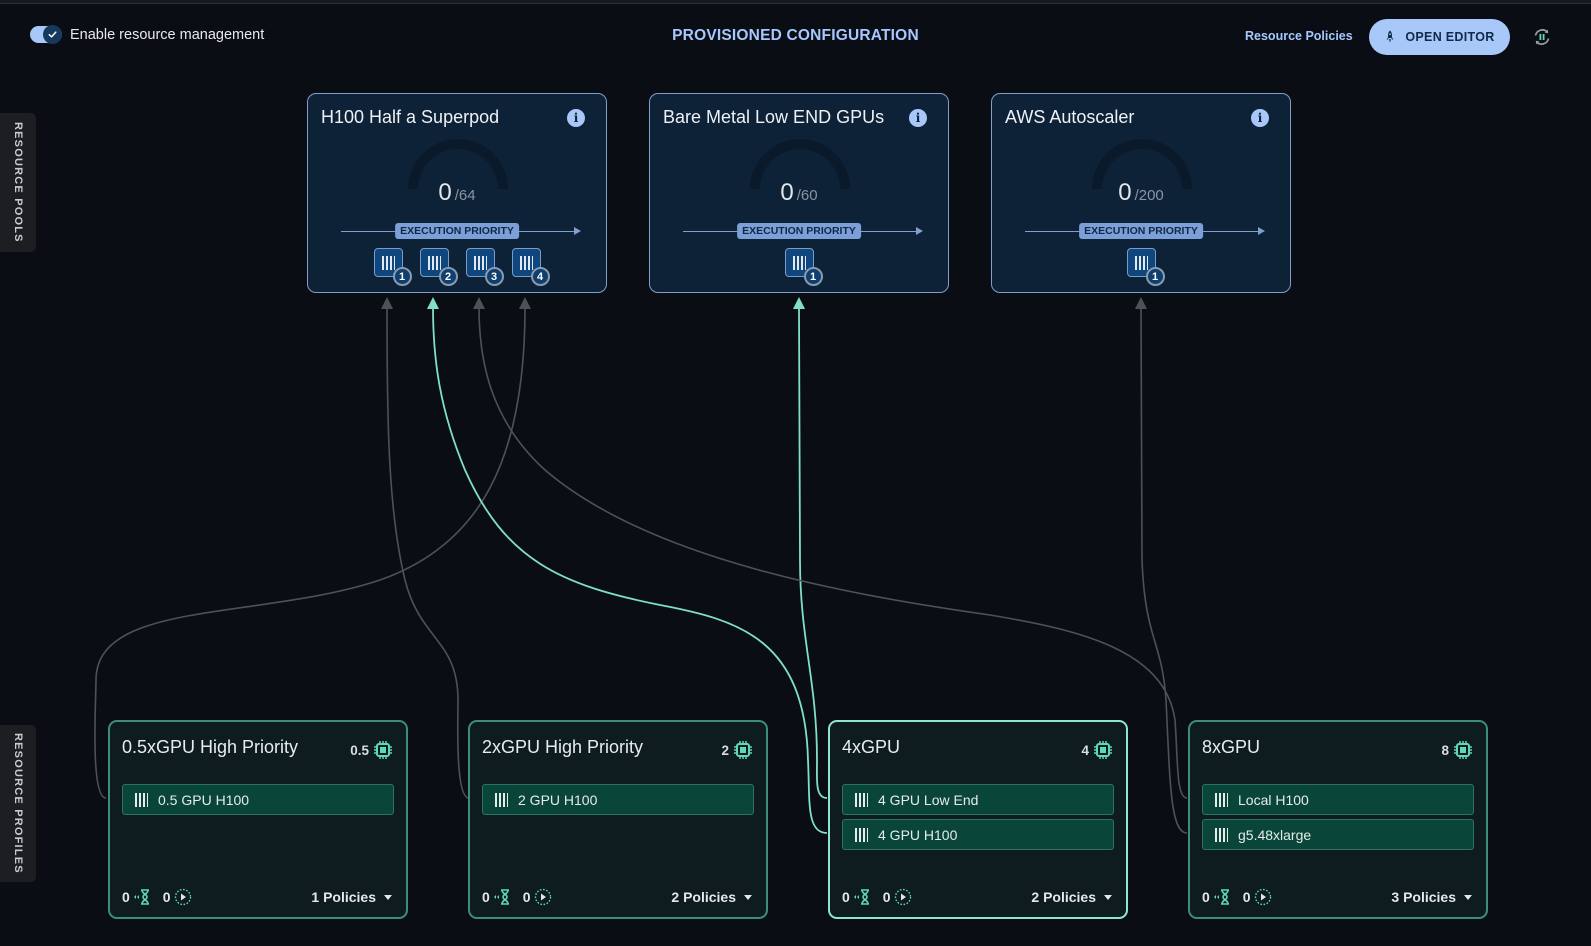  I want to click on profile-title: 2xGPU High Priority, so click(563, 747).